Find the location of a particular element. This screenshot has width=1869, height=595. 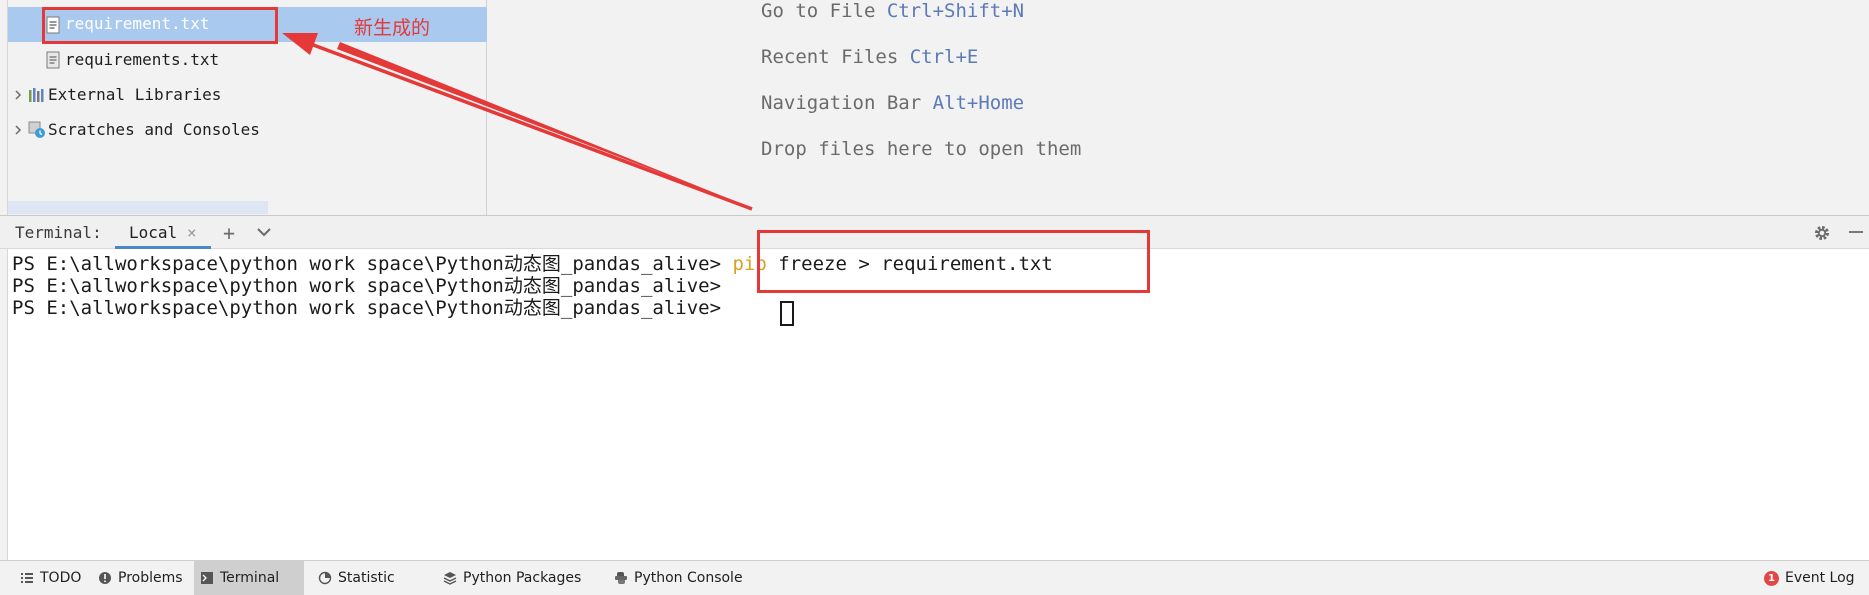

text-file-icon is located at coordinates (53, 60).